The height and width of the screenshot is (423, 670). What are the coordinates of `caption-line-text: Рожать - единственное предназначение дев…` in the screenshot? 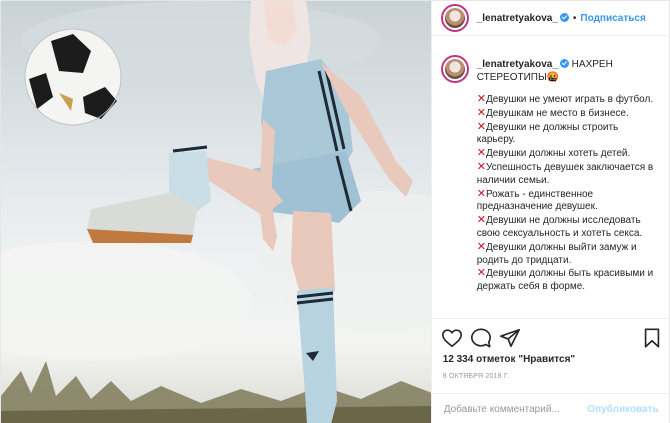 It's located at (537, 200).